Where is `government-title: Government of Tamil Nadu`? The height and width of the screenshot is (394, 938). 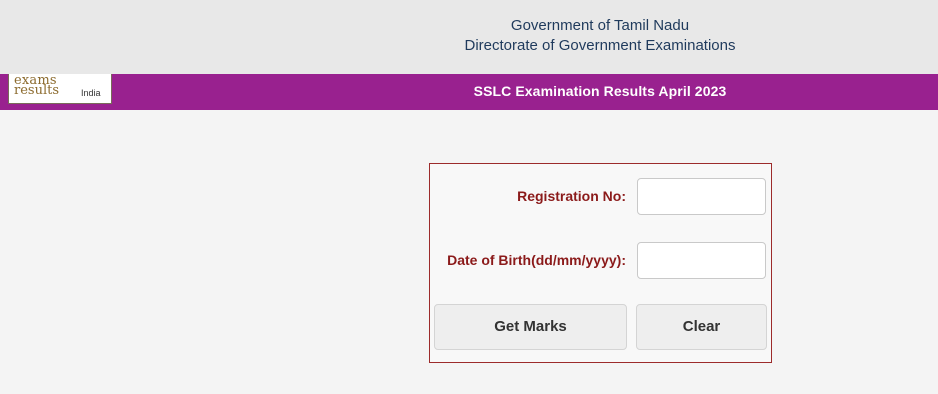
government-title: Government of Tamil Nadu is located at coordinates (600, 25).